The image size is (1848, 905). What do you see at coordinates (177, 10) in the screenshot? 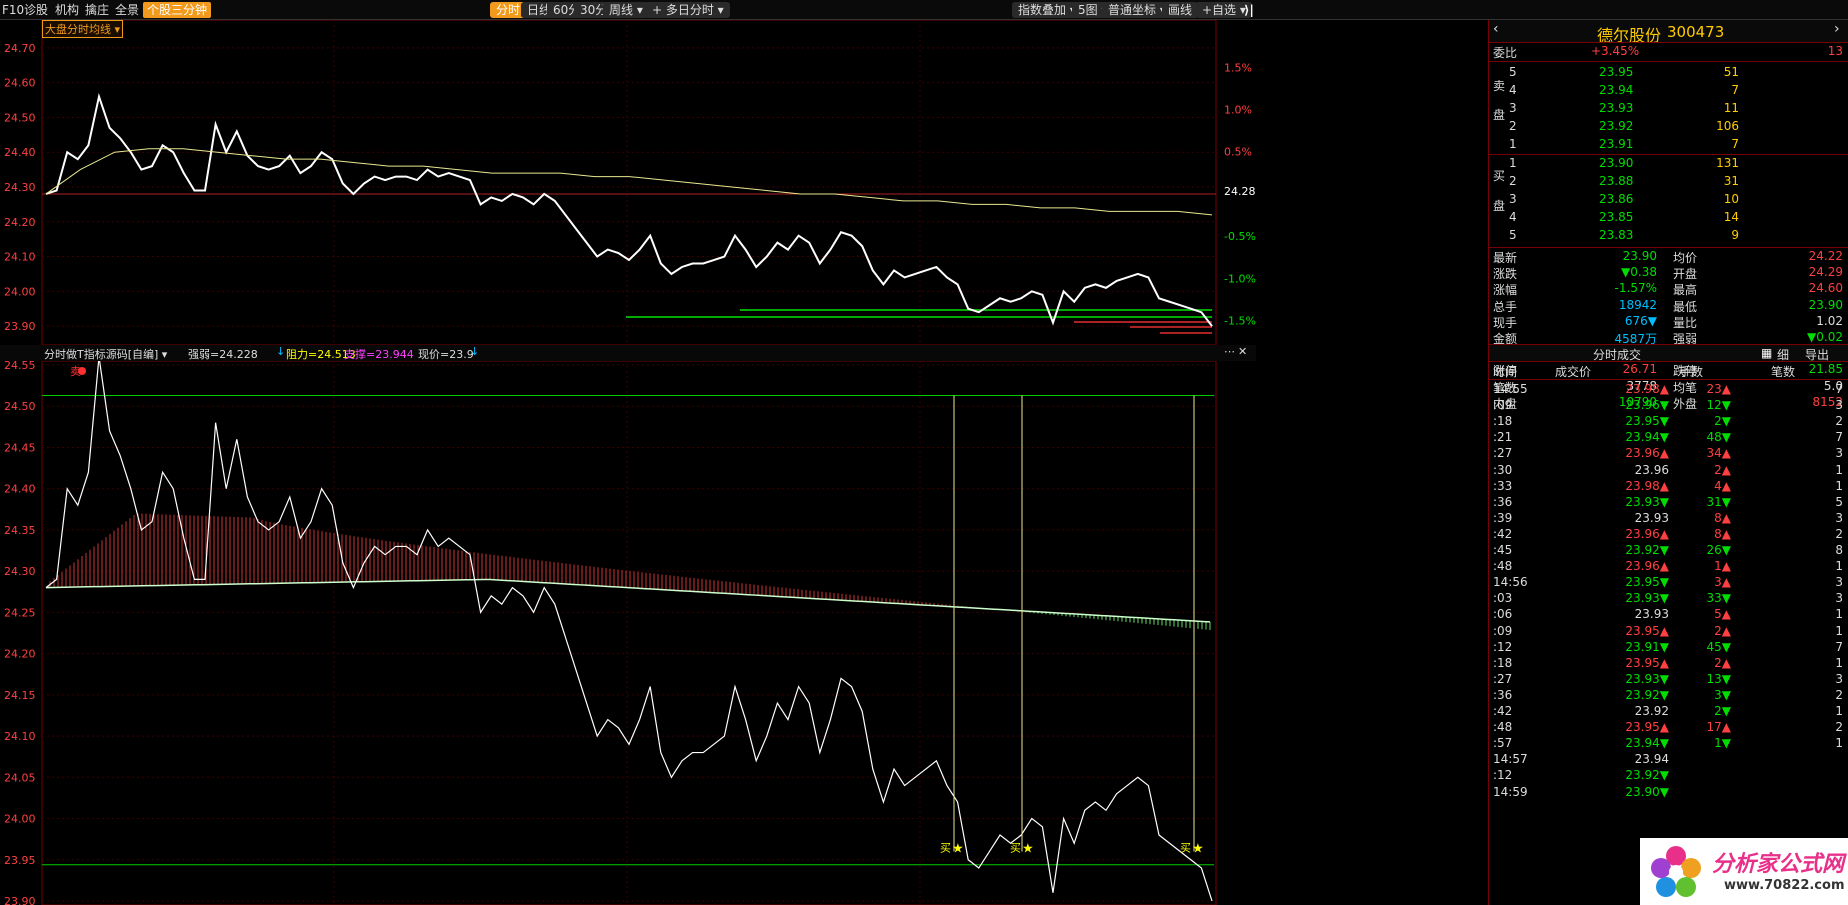
I see `tab-stock-3min: 个股三分钟` at bounding box center [177, 10].